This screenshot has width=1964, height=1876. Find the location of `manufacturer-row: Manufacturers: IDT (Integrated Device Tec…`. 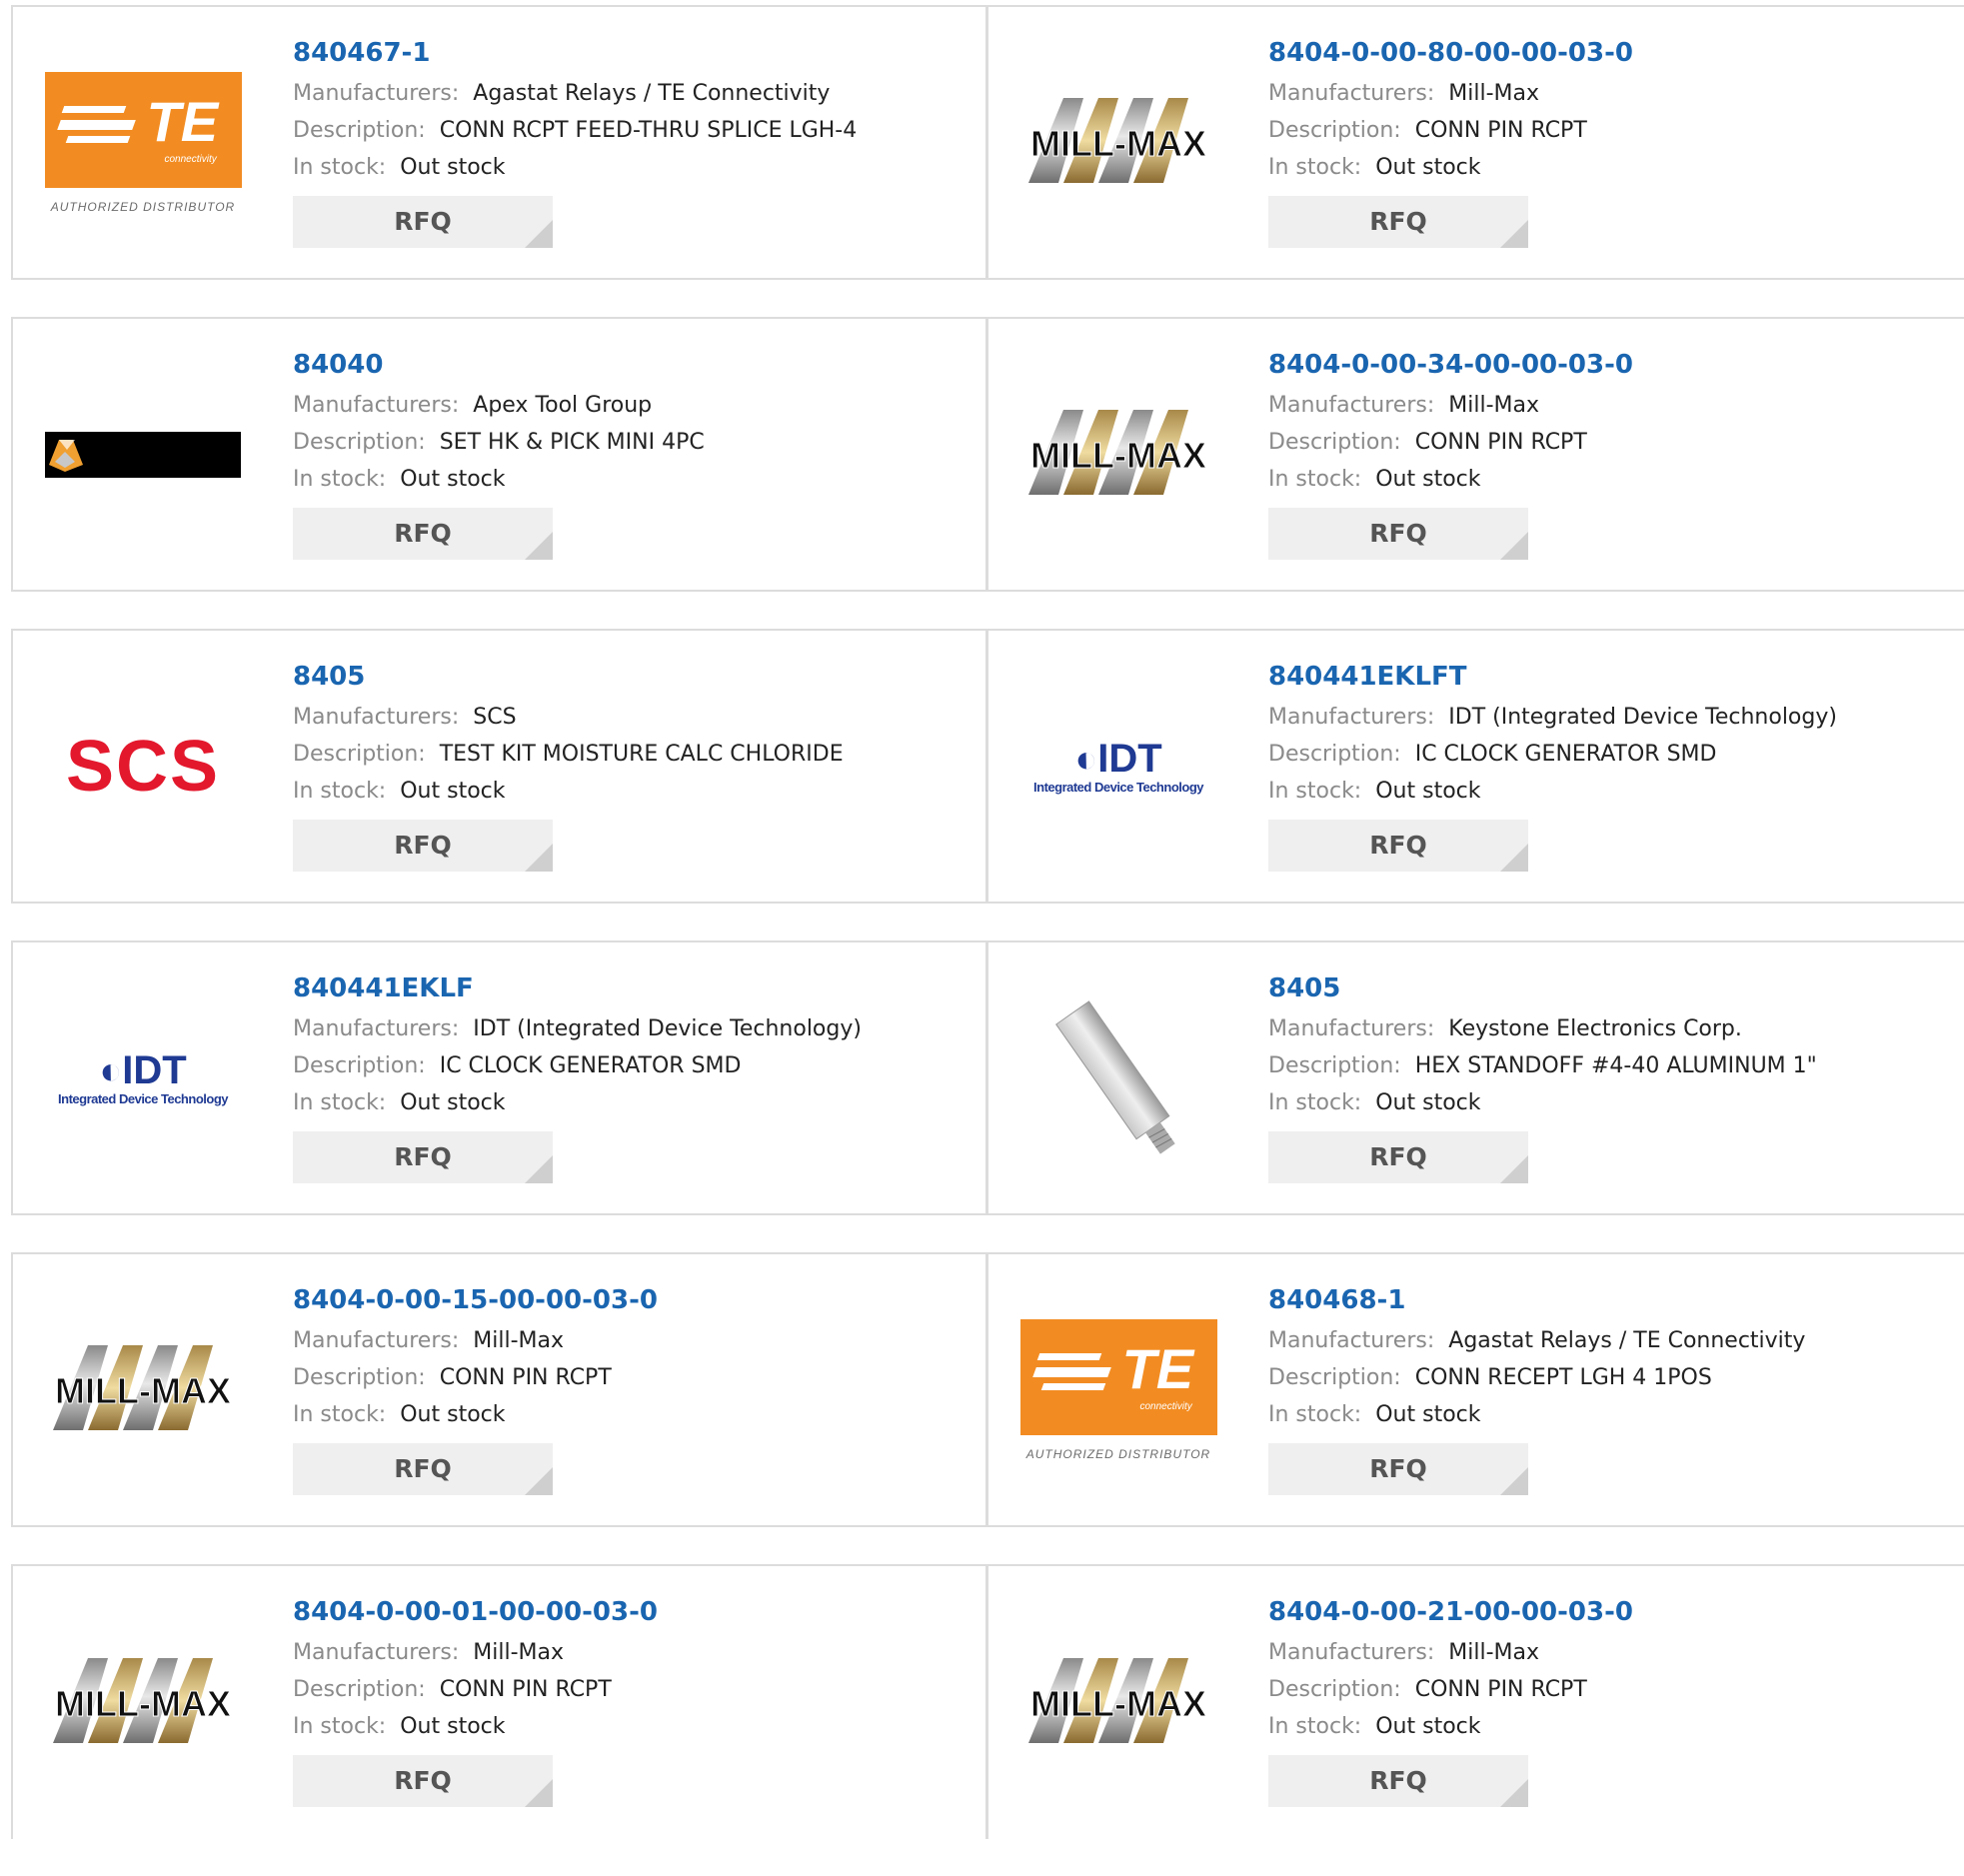

manufacturer-row: Manufacturers: IDT (Integrated Device Tec… is located at coordinates (634, 1028).